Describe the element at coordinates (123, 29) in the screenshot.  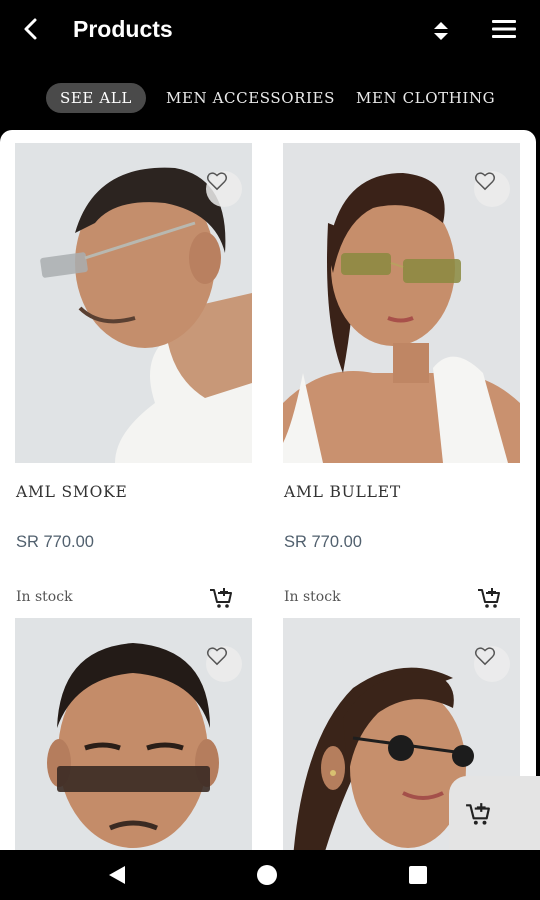
I see `page-title: Products` at that location.